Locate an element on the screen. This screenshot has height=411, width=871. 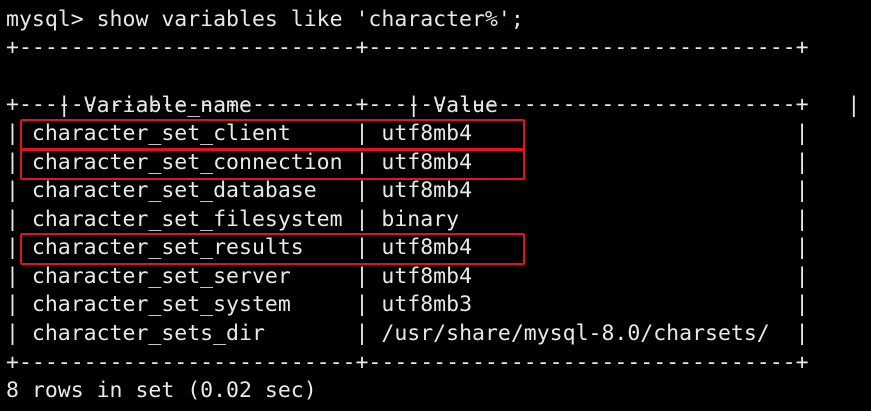
command-line: mysql> show variables like 'character%'; is located at coordinates (265, 19).